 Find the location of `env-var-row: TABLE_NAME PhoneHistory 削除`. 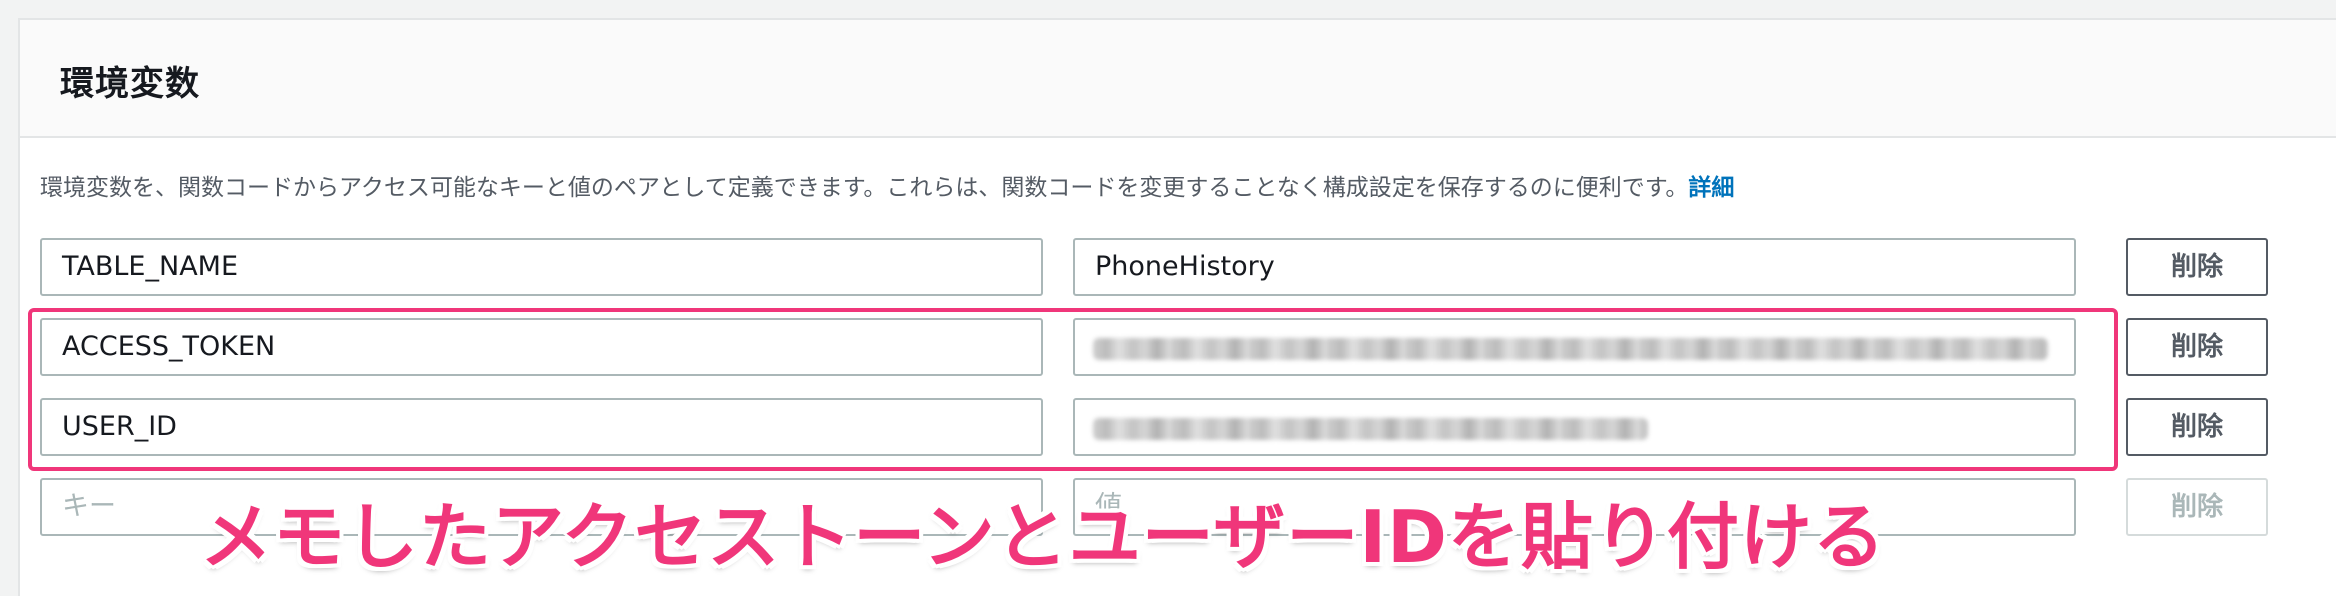

env-var-row: TABLE_NAME PhoneHistory 削除 is located at coordinates (1160, 268).